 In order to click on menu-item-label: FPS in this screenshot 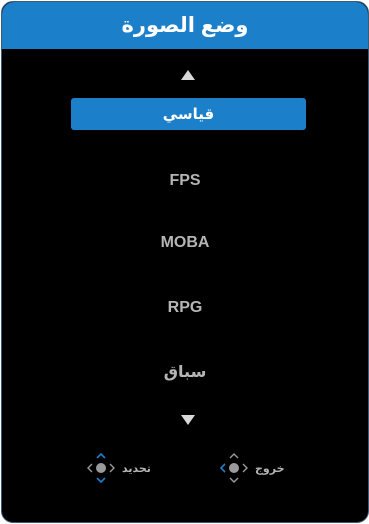, I will do `click(185, 180)`.